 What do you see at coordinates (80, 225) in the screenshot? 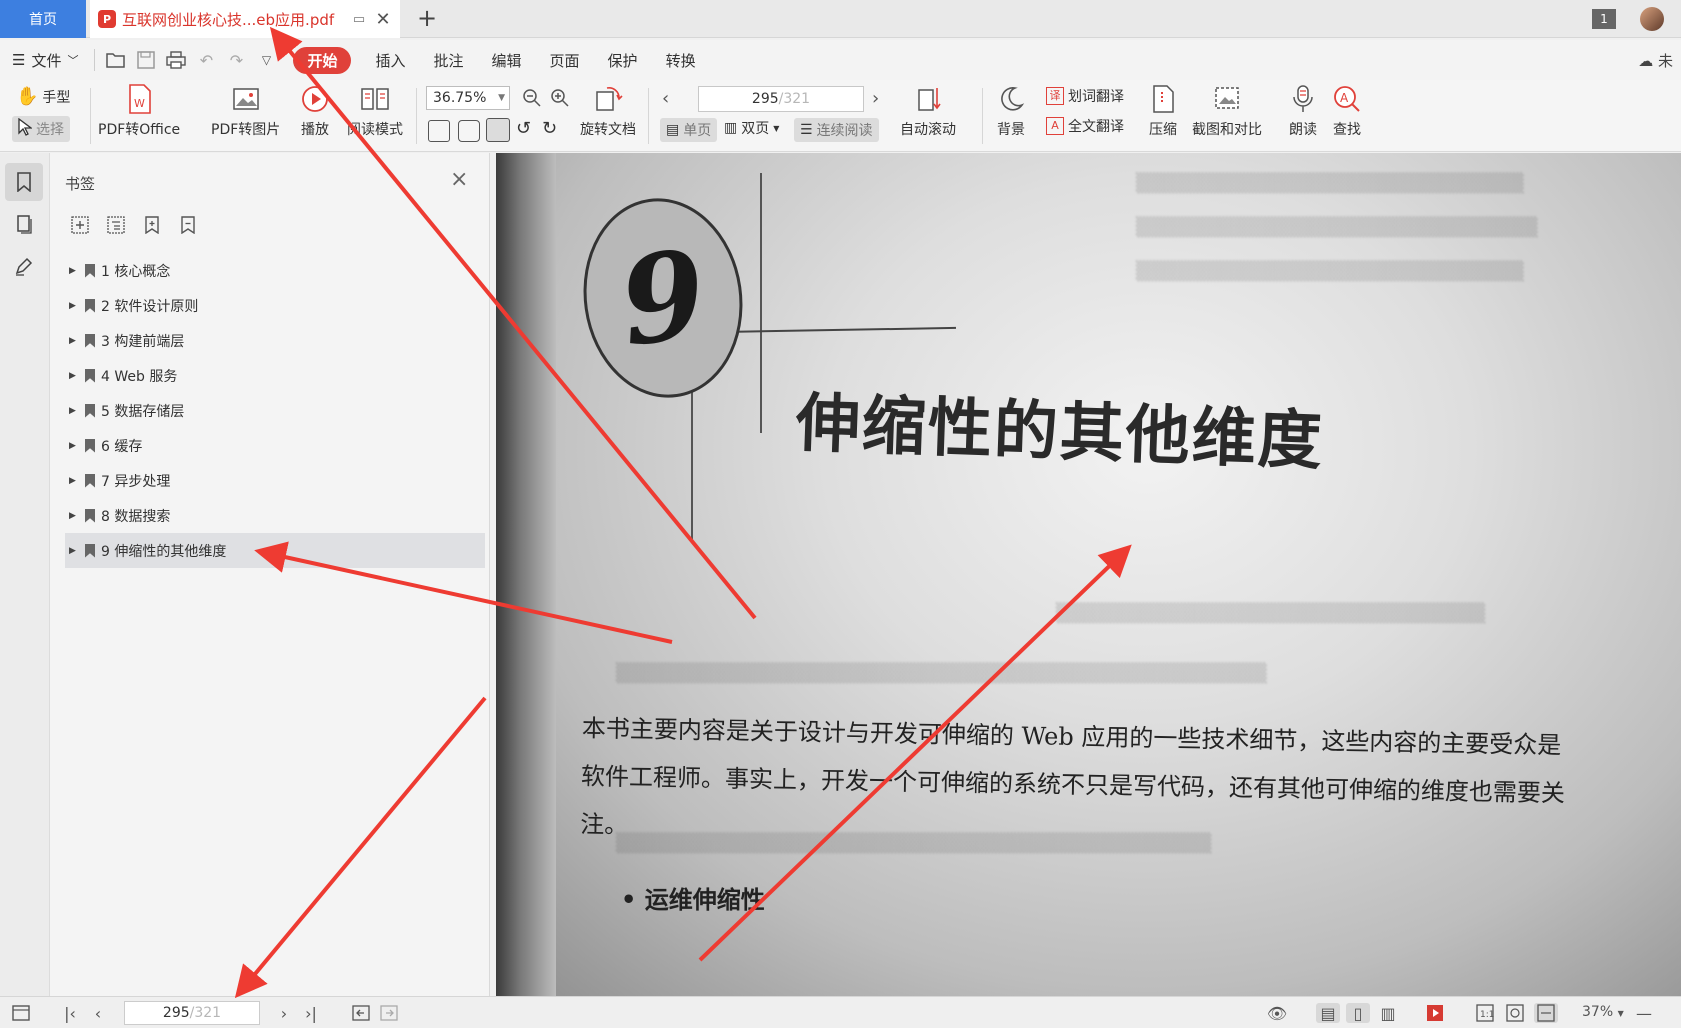
I see `add-bookmark-icon` at bounding box center [80, 225].